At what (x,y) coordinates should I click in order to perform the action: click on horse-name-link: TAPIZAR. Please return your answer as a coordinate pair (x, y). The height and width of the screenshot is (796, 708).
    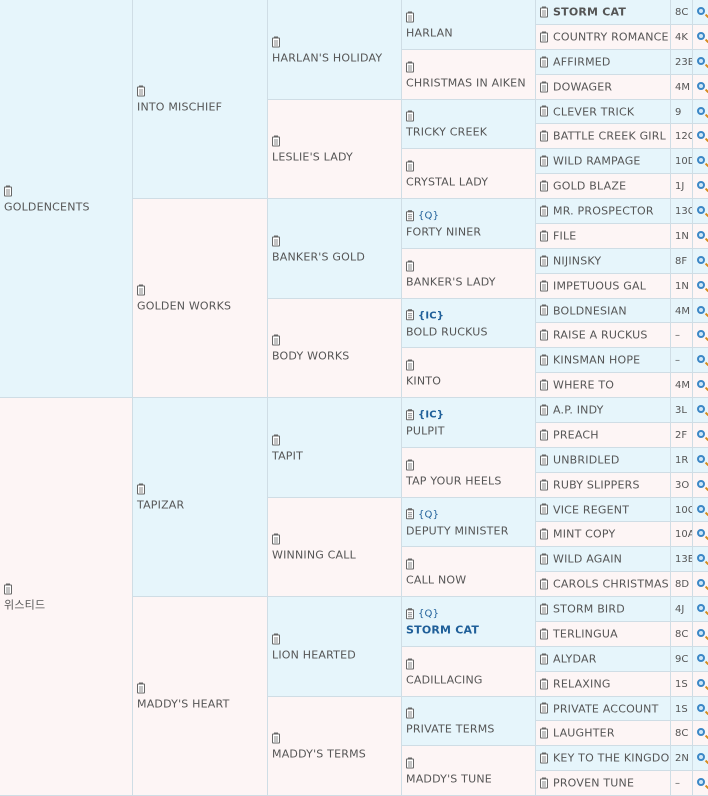
    Looking at the image, I should click on (160, 505).